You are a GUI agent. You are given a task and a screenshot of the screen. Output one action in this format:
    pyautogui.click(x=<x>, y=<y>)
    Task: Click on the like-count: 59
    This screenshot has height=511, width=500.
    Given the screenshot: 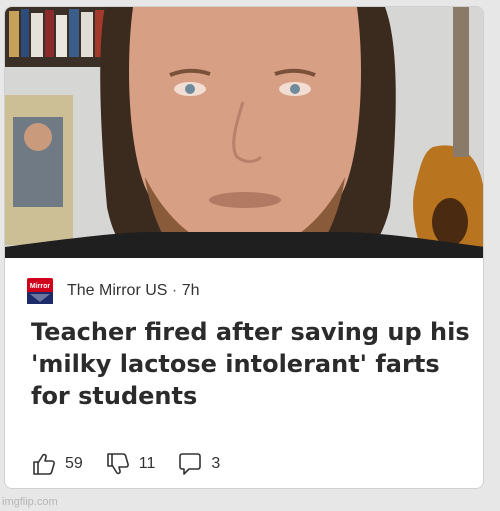 What is the action you would take?
    pyautogui.click(x=74, y=463)
    